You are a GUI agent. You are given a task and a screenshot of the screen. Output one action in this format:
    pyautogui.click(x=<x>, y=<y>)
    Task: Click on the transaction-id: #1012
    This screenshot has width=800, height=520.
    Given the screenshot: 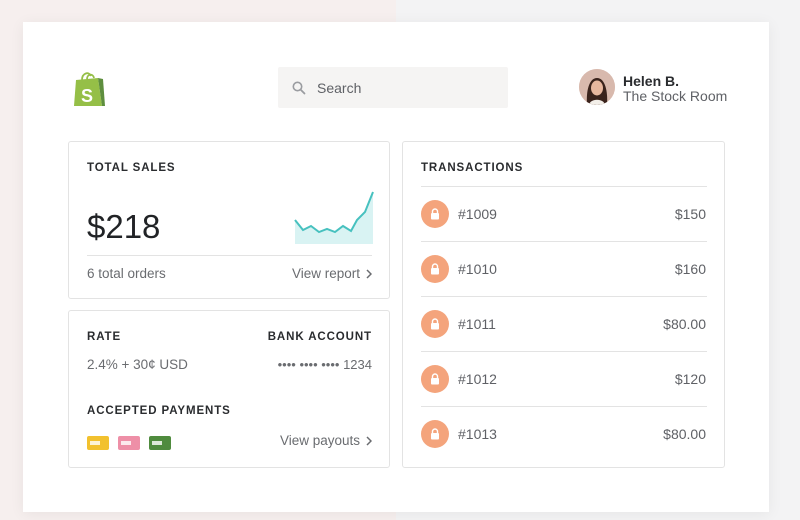 What is the action you would take?
    pyautogui.click(x=477, y=379)
    